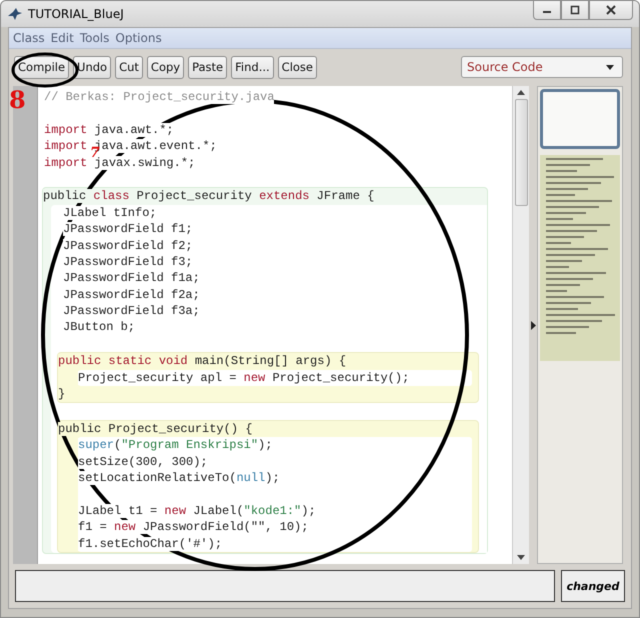  I want to click on window-title: TUTORIAL_BlueJ, so click(76, 14).